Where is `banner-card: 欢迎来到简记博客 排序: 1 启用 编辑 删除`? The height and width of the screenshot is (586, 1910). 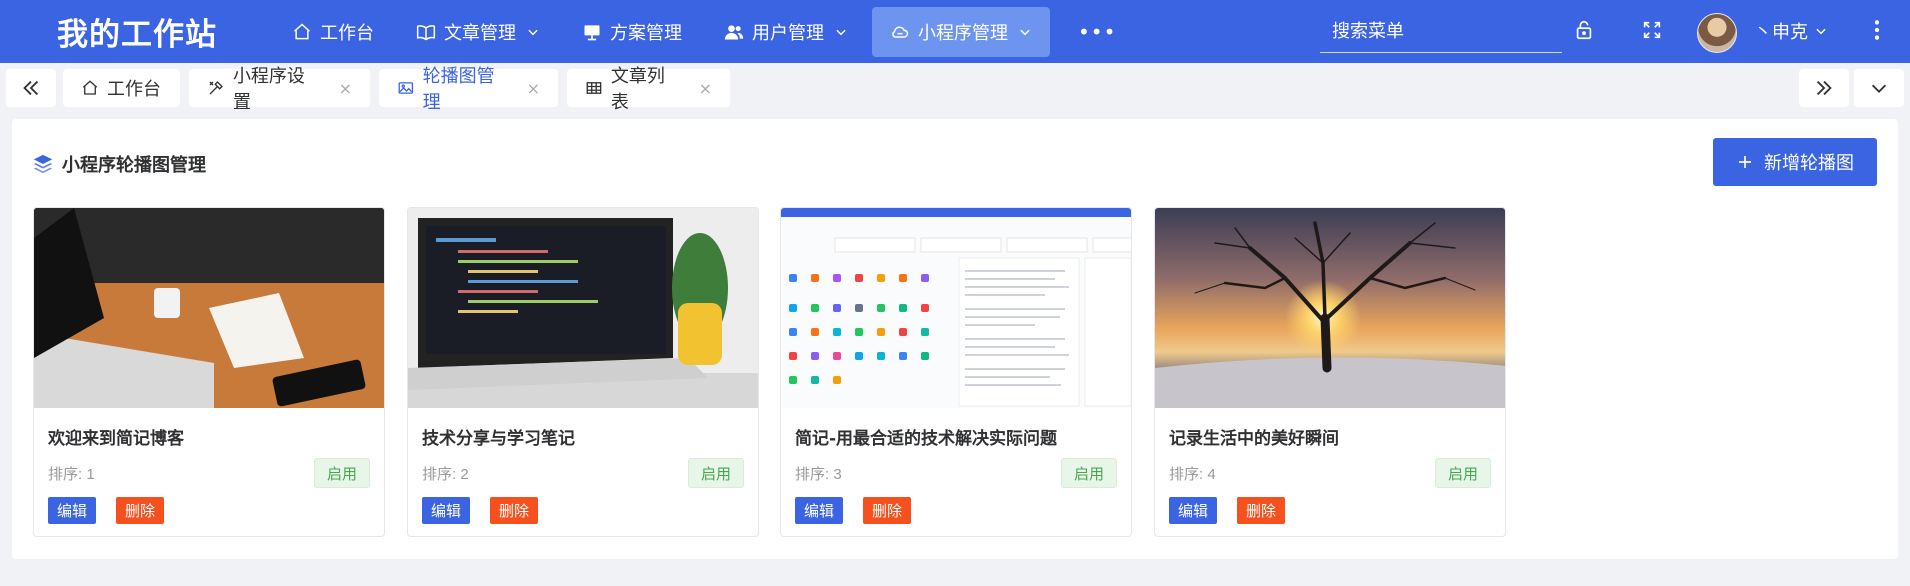
banner-card: 欢迎来到简记博客 排序: 1 启用 编辑 删除 is located at coordinates (209, 372).